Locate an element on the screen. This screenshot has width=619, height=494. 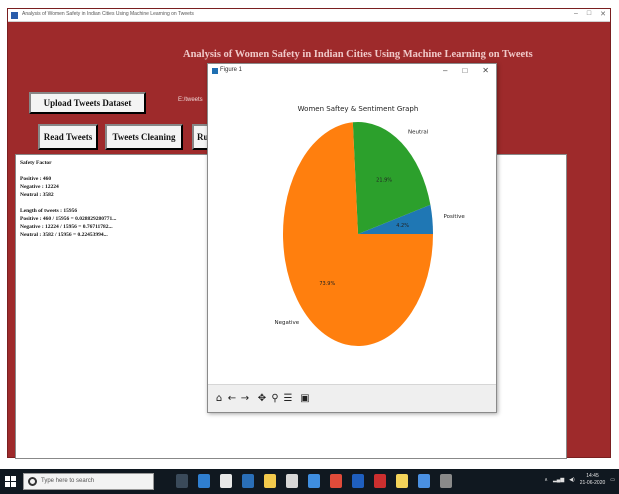
output-line: Safety Factor is located at coordinates (36, 163).